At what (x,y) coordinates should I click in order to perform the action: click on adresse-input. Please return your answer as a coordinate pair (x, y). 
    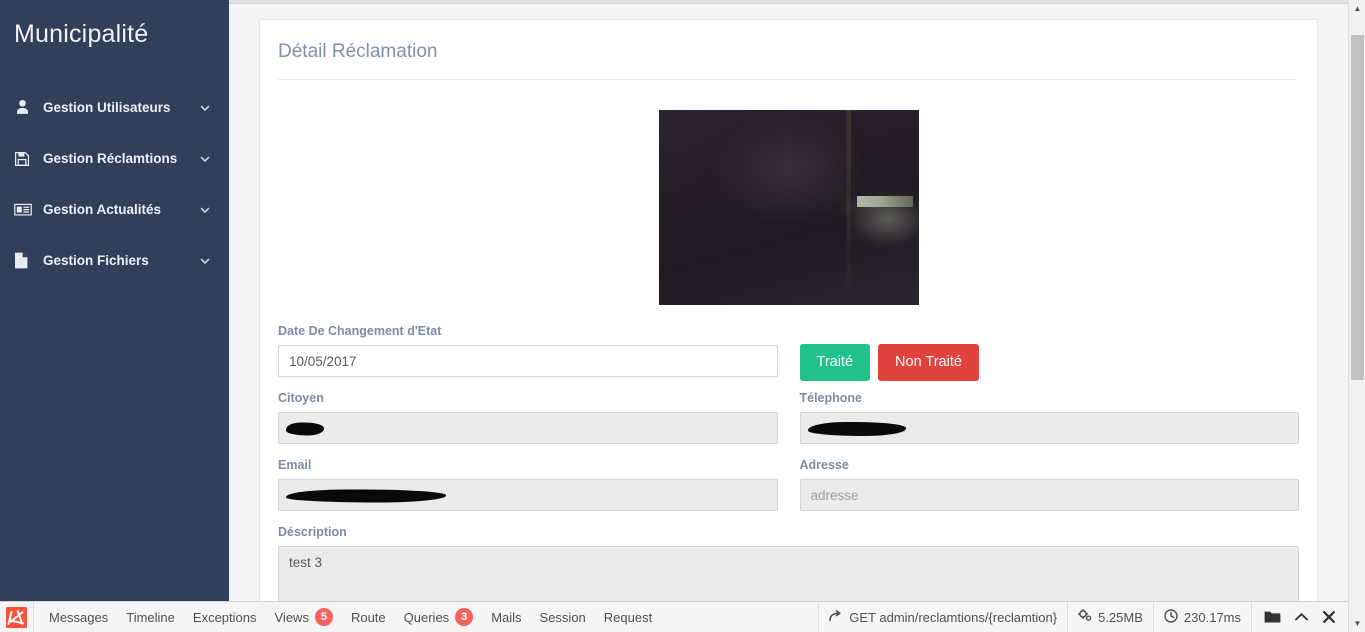
    Looking at the image, I should click on (1049, 495).